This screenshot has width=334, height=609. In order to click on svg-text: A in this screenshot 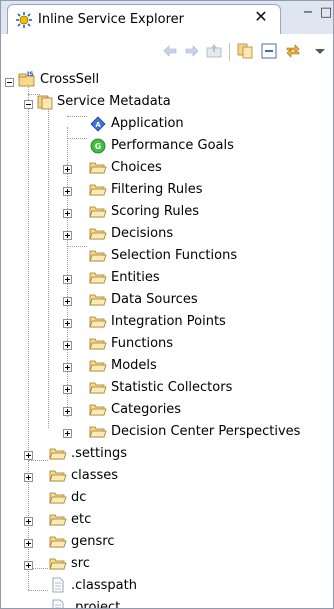, I will do `click(98, 125)`.